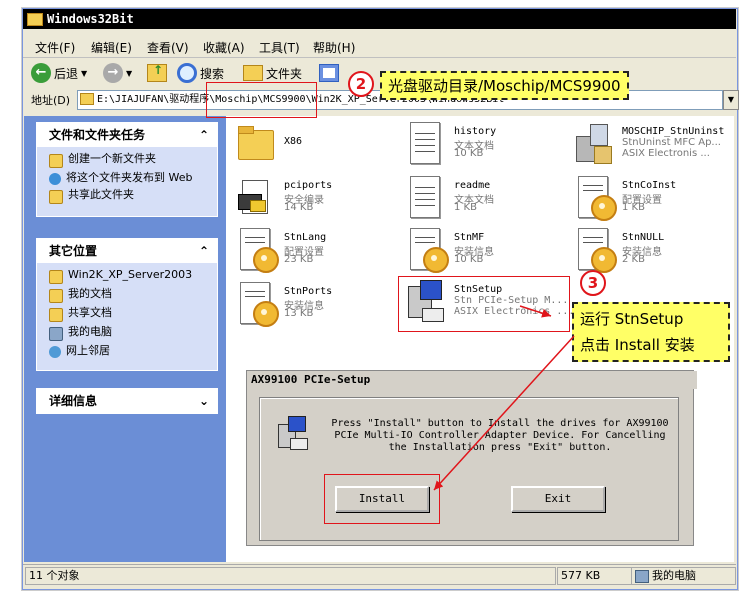 The height and width of the screenshot is (606, 750). What do you see at coordinates (535, 311) in the screenshot?
I see `arrow-to-callout` at bounding box center [535, 311].